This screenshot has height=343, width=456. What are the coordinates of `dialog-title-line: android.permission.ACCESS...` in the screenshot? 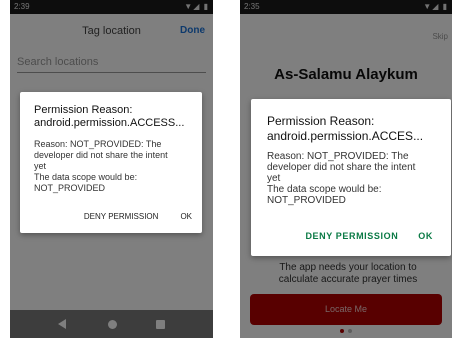 It's located at (109, 123).